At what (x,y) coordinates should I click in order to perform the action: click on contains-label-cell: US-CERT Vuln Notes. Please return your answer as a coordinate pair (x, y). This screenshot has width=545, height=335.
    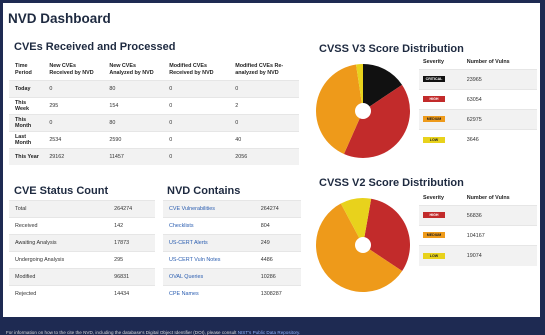
    Looking at the image, I should click on (209, 260).